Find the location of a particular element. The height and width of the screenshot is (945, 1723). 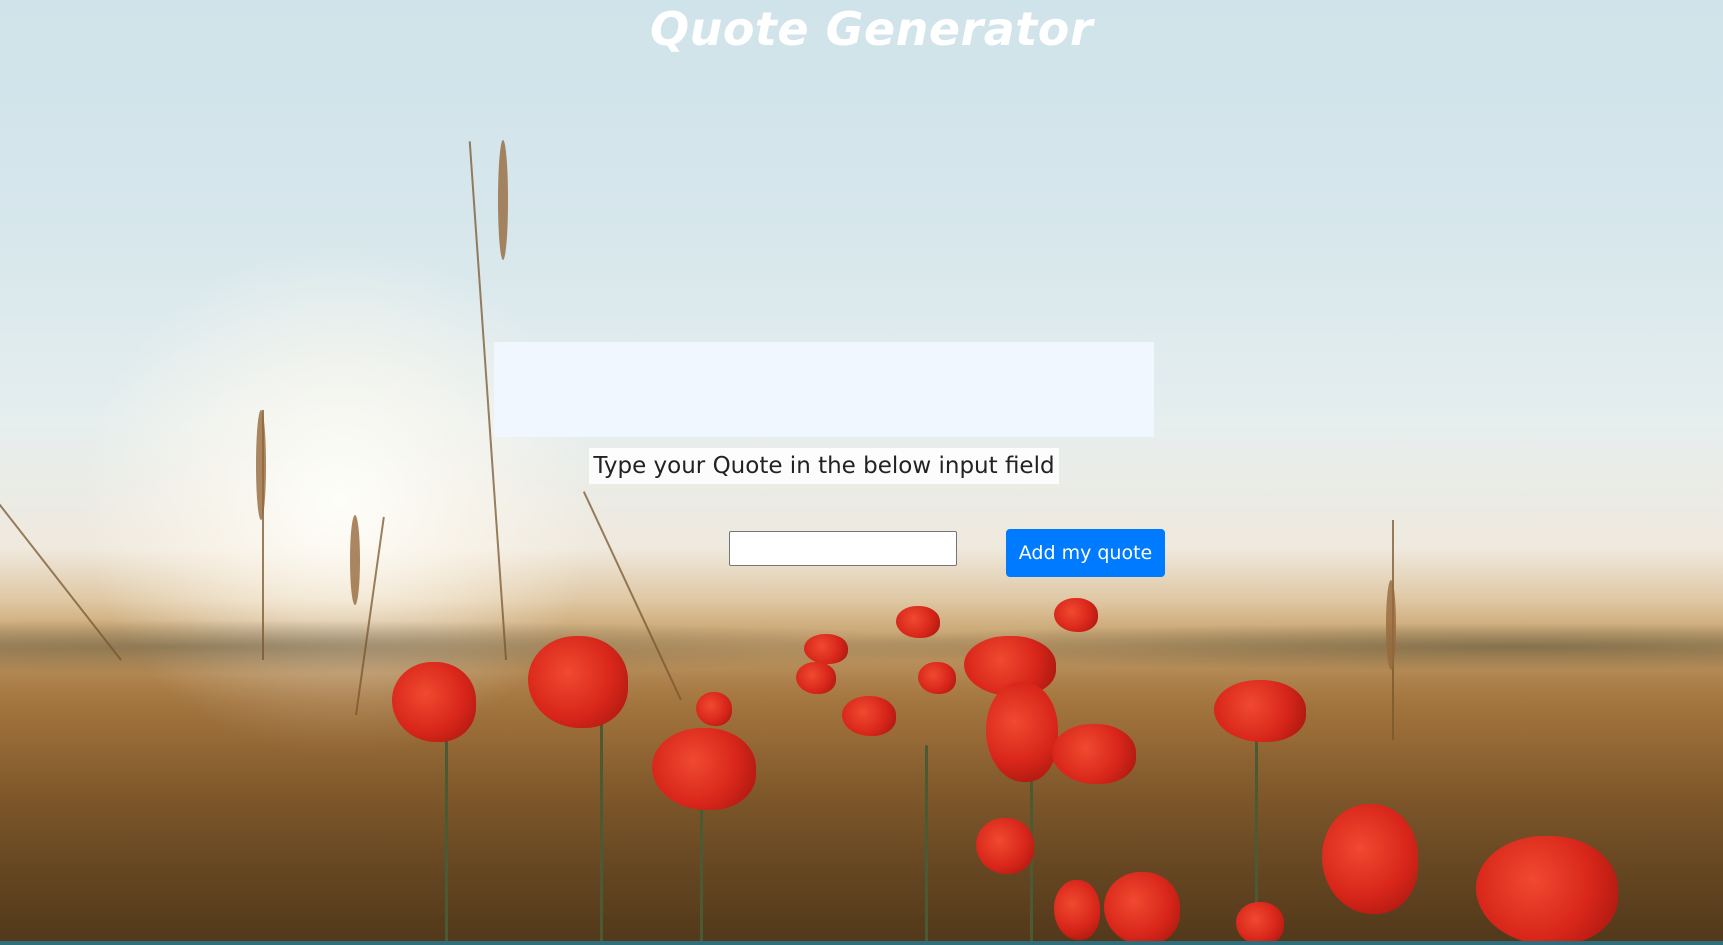

quote-display-box is located at coordinates (824, 389).